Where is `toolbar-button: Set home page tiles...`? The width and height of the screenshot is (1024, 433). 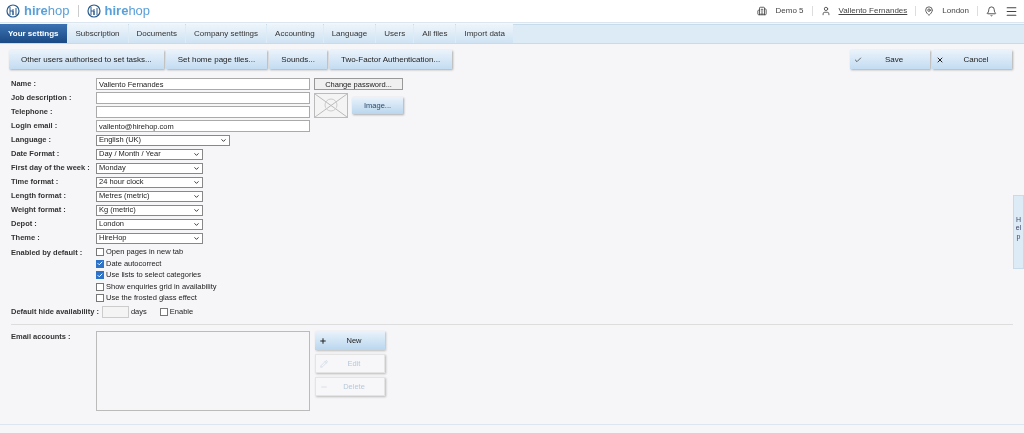
toolbar-button: Set home page tiles... is located at coordinates (216, 59).